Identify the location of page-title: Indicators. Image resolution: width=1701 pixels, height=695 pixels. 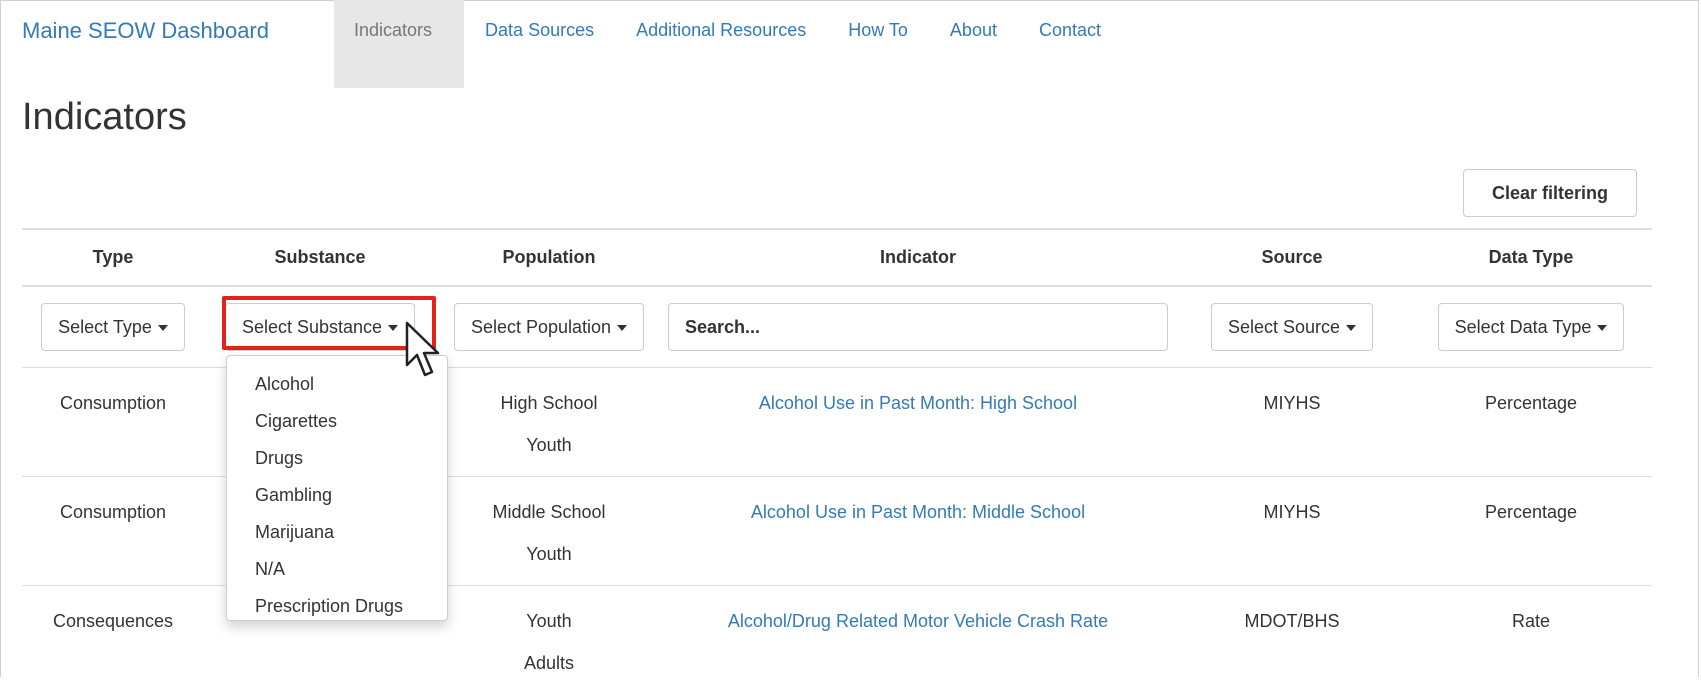
(104, 117).